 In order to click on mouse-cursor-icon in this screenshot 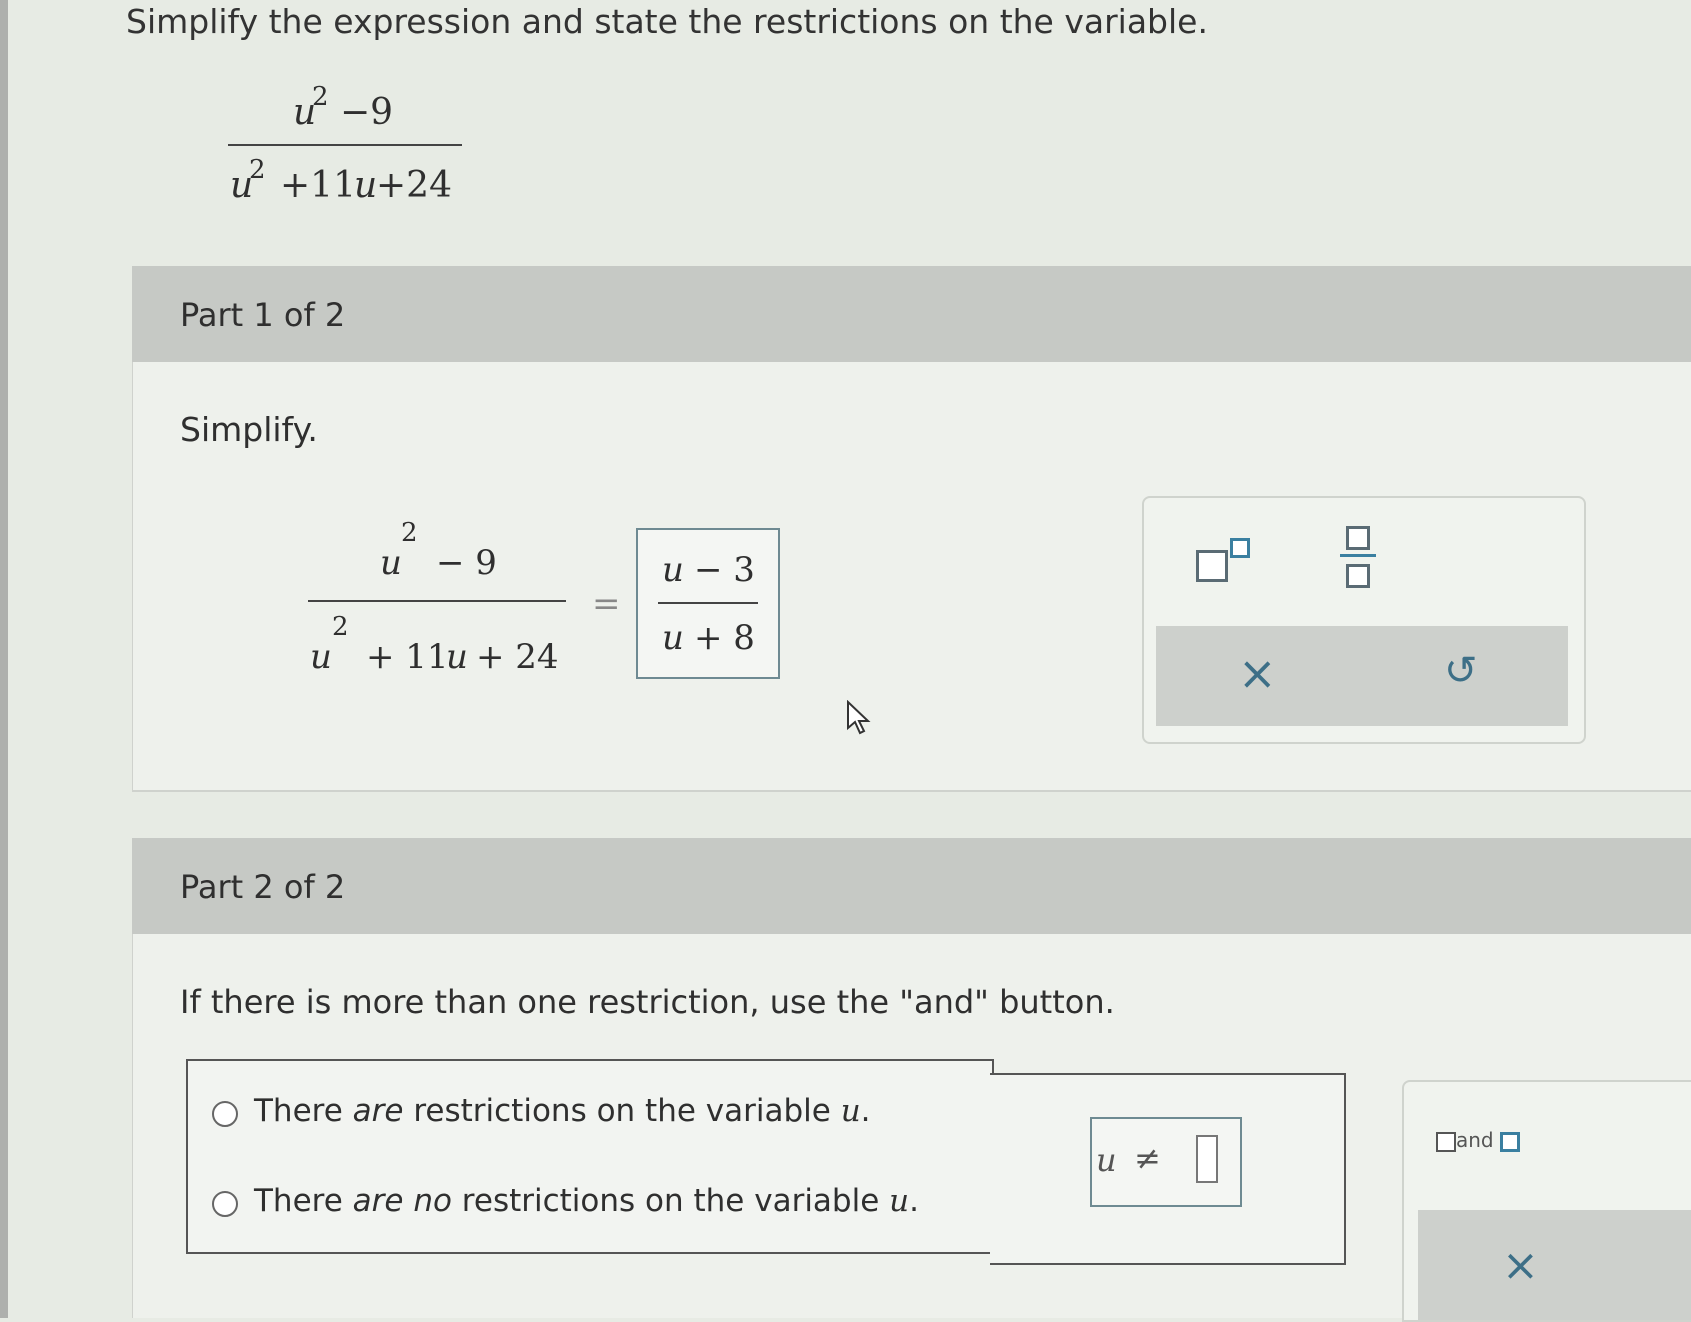, I will do `click(859, 717)`.